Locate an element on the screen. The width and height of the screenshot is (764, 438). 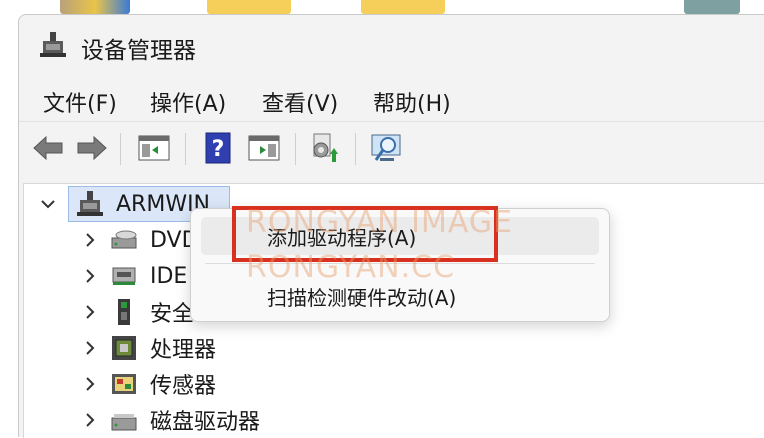
update-driver-button is located at coordinates (324, 148).